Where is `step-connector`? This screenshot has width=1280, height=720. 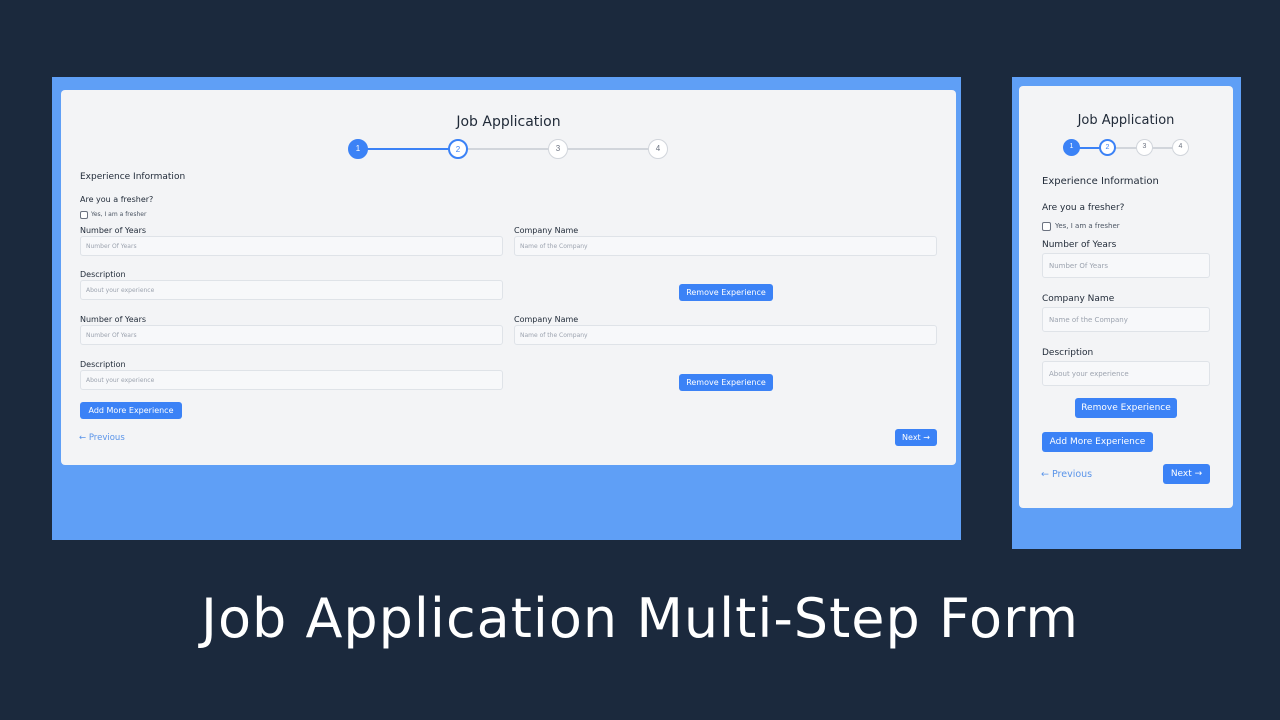
step-connector is located at coordinates (408, 149).